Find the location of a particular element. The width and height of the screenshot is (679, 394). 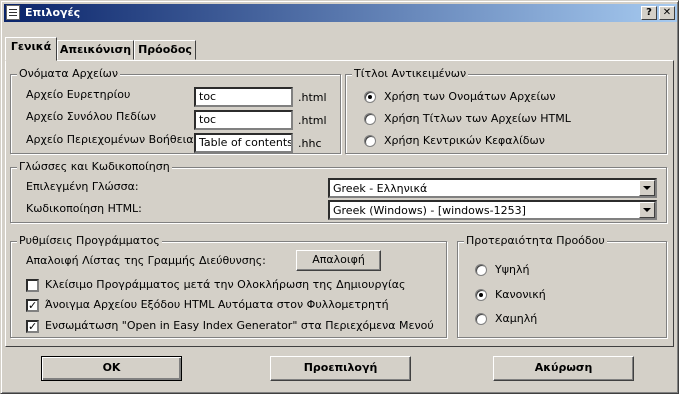

program-settings-legend: Ρυθμίσεις Προγράμματος is located at coordinates (89, 240).